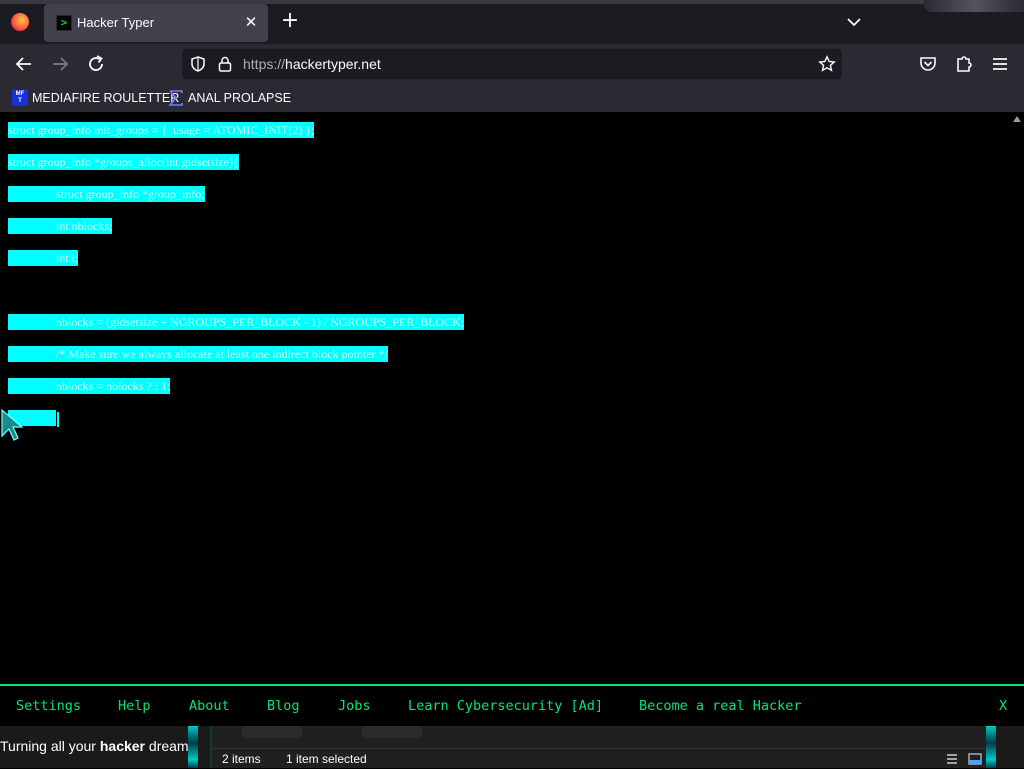  I want to click on tiles-view-icon, so click(975, 759).